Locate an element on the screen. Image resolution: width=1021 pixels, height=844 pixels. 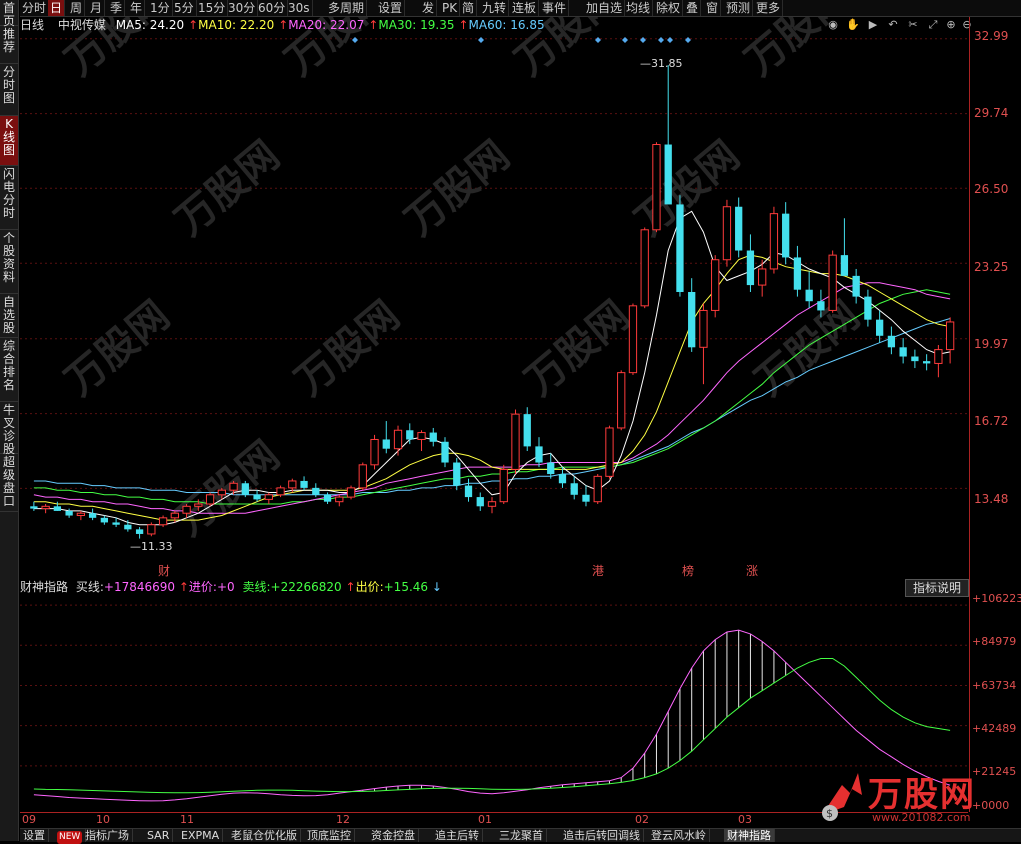
scissors-icon: ✂ is located at coordinates (913, 25).